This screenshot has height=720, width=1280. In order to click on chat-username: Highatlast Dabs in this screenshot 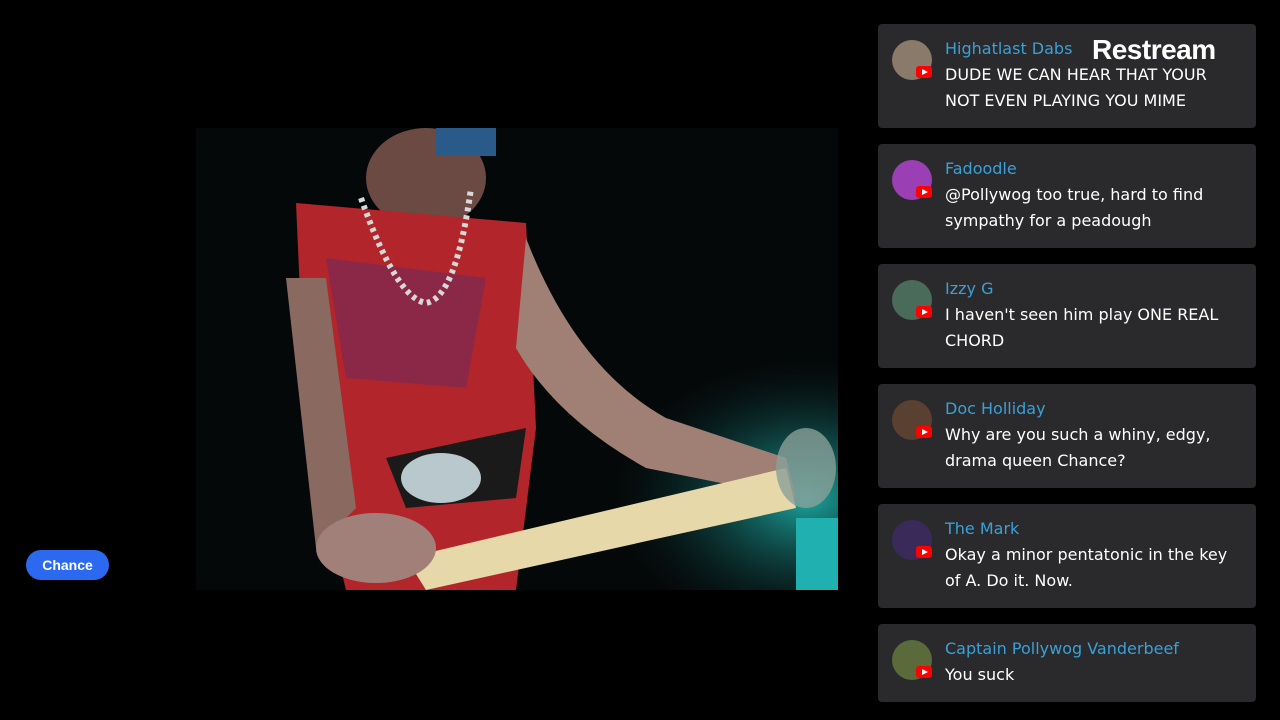, I will do `click(1009, 48)`.